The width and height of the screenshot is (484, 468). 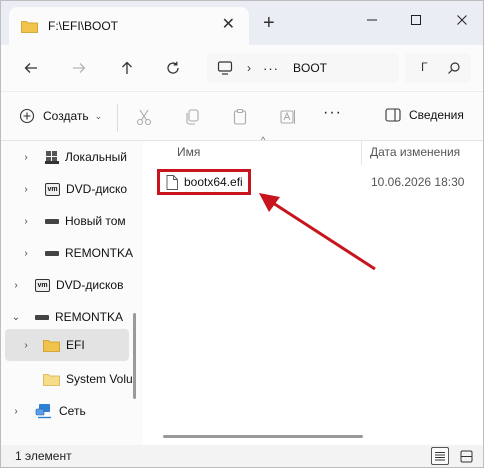 What do you see at coordinates (95, 221) in the screenshot?
I see `sidebar-item-label: Новый том` at bounding box center [95, 221].